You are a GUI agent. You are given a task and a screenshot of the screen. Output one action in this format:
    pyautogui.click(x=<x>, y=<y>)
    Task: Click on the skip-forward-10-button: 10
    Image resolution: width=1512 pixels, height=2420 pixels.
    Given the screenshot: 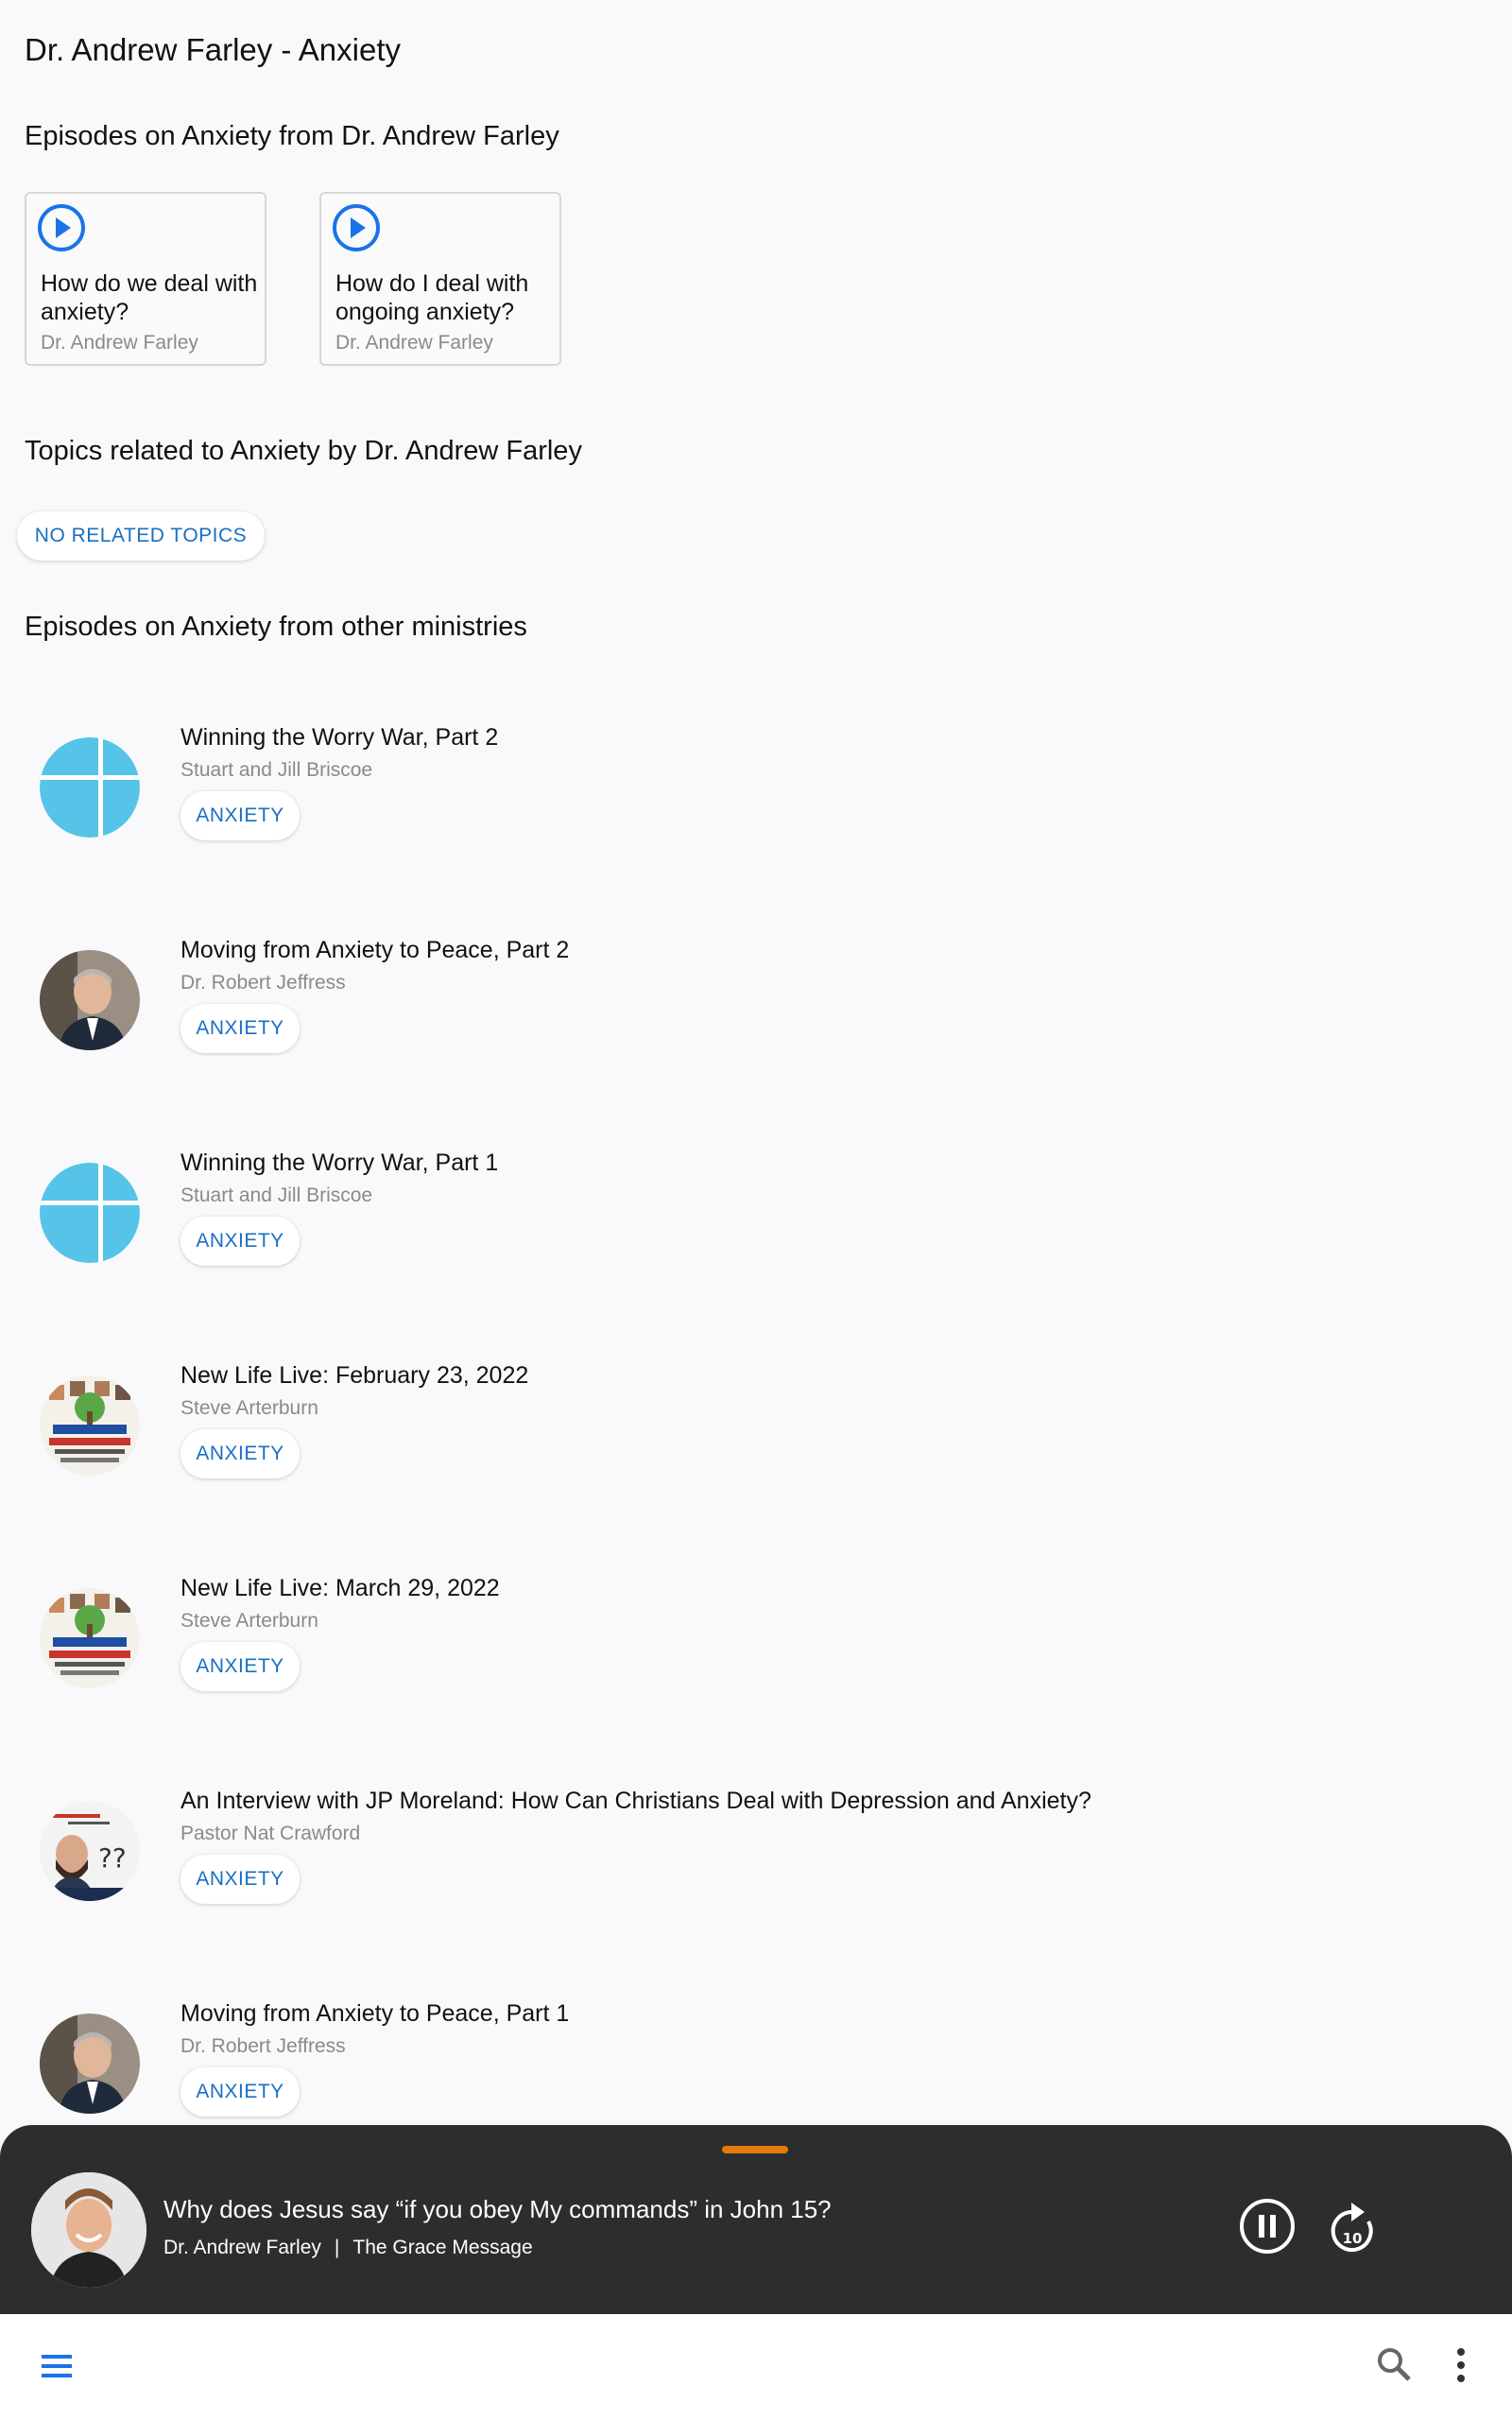 What is the action you would take?
    pyautogui.click(x=1352, y=2226)
    